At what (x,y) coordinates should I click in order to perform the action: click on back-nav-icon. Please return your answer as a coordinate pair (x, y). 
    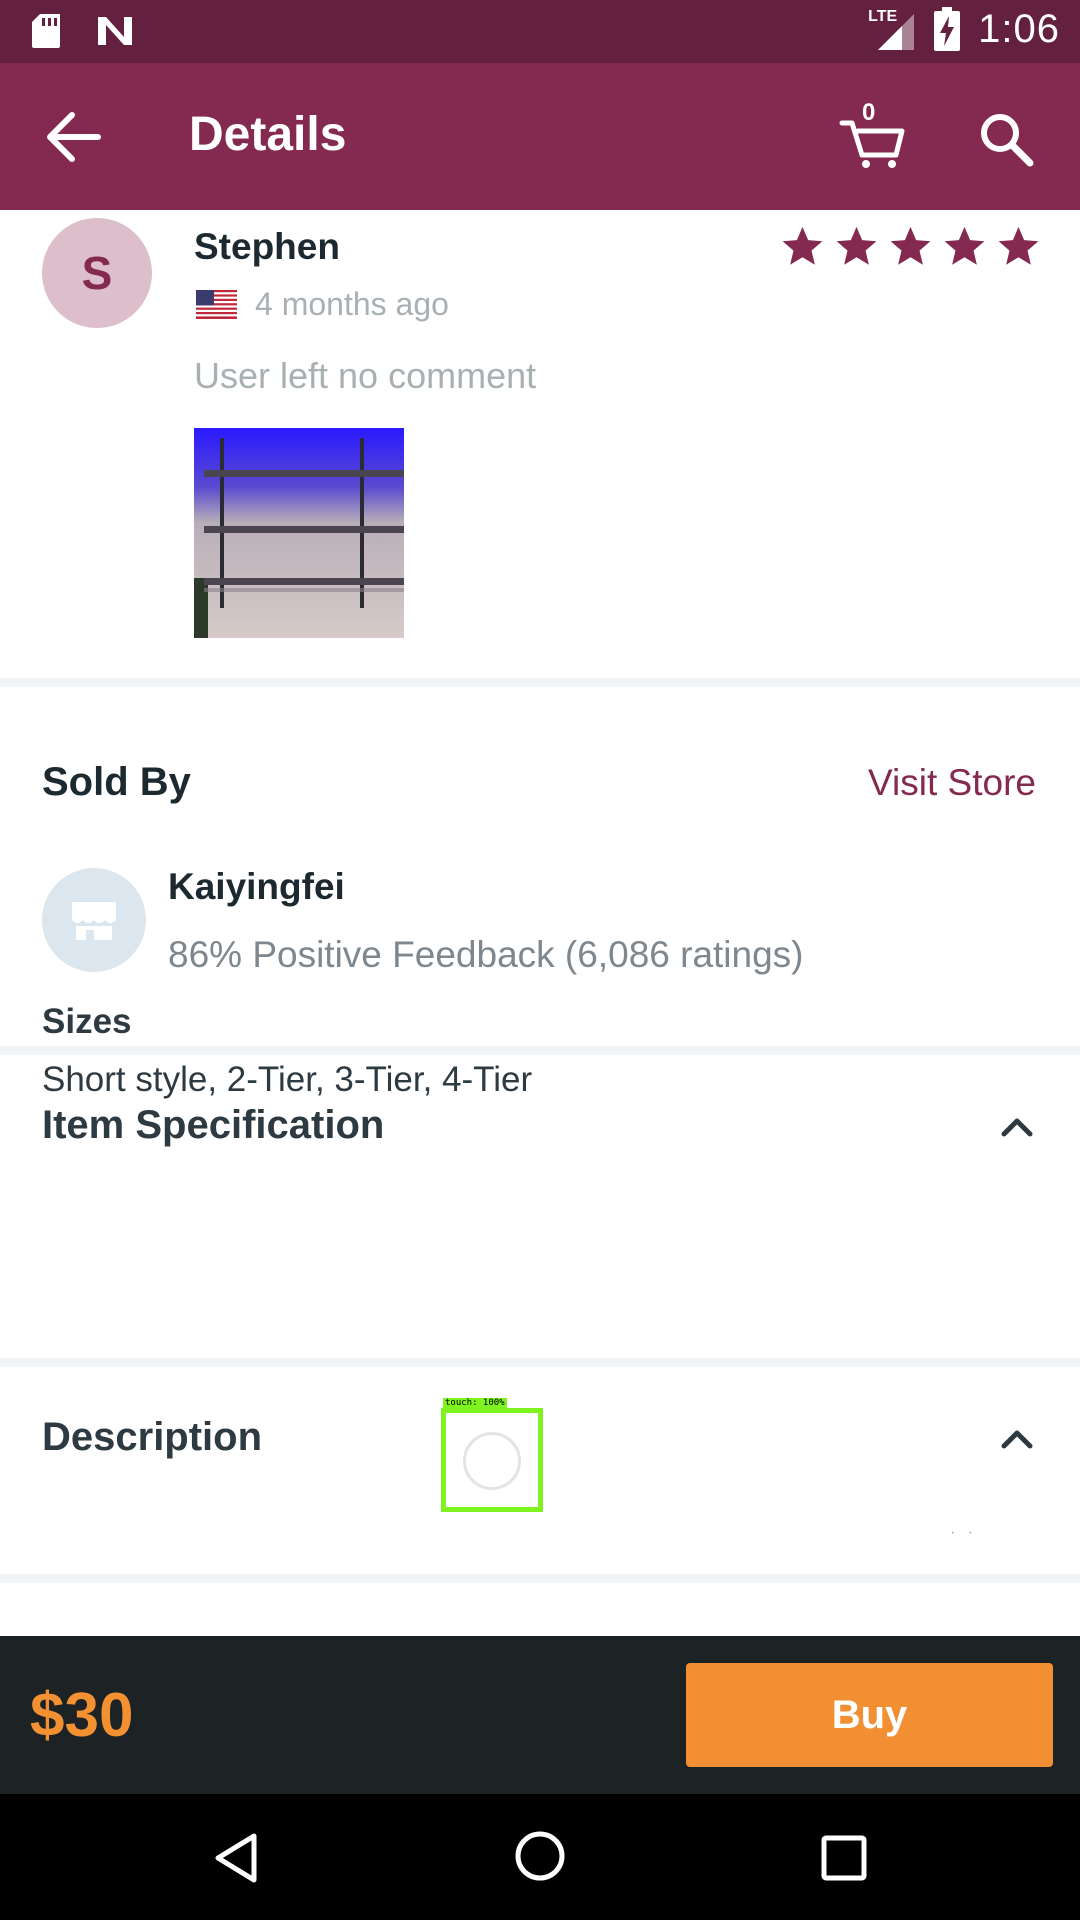
    Looking at the image, I should click on (236, 1858).